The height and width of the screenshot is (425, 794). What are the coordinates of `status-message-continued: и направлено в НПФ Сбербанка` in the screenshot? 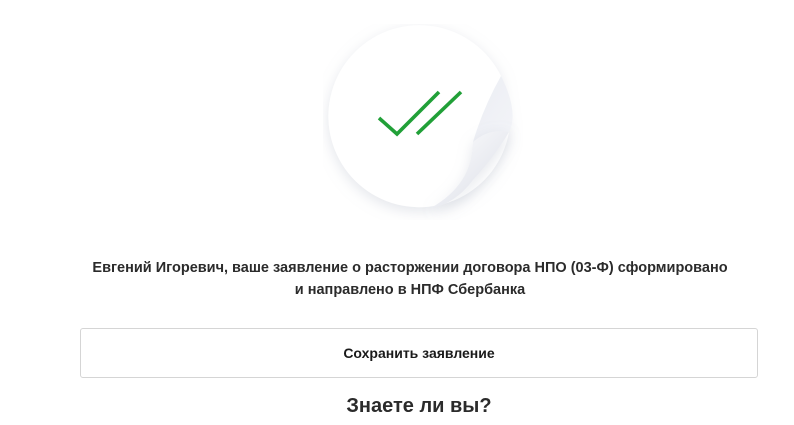 It's located at (410, 290).